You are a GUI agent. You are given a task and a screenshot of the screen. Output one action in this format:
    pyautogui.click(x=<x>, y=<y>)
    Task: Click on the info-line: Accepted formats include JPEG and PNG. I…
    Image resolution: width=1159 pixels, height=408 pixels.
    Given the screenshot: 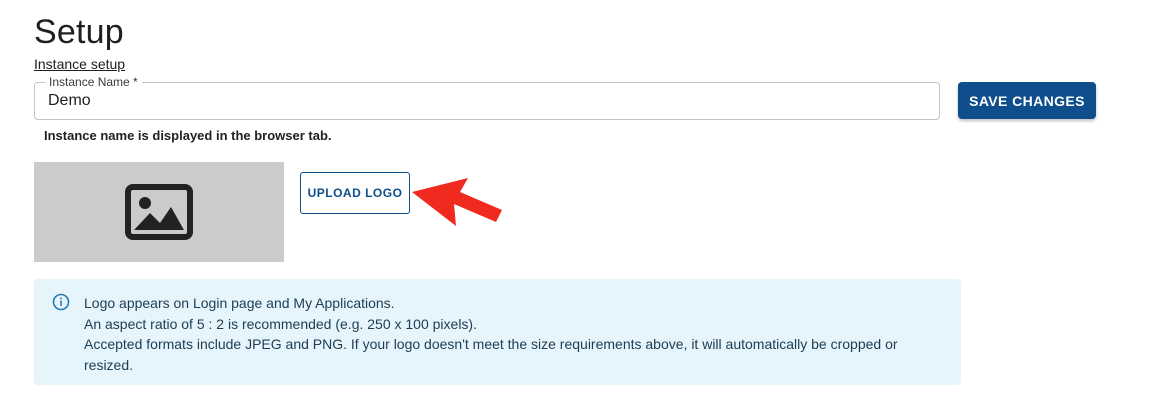 What is the action you would take?
    pyautogui.click(x=491, y=354)
    